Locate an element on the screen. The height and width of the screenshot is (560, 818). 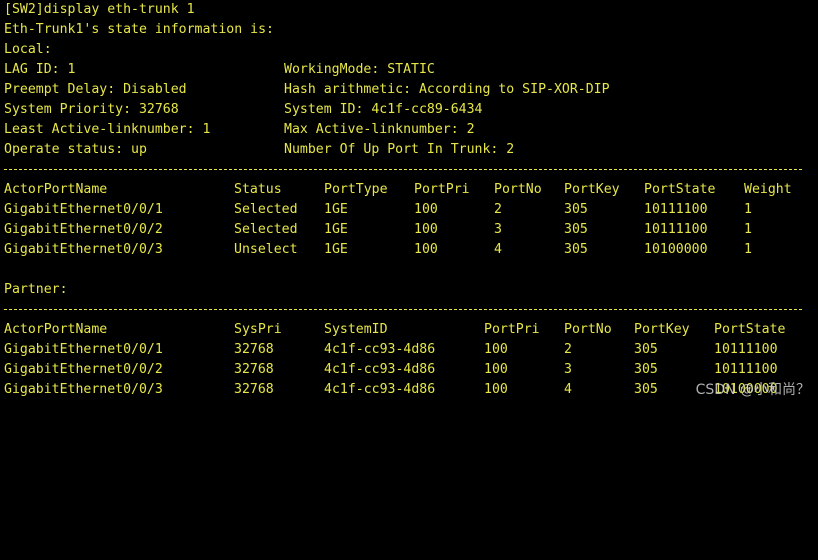
state-header-line: Eth-Trunk1's state information is: is located at coordinates (409, 30).